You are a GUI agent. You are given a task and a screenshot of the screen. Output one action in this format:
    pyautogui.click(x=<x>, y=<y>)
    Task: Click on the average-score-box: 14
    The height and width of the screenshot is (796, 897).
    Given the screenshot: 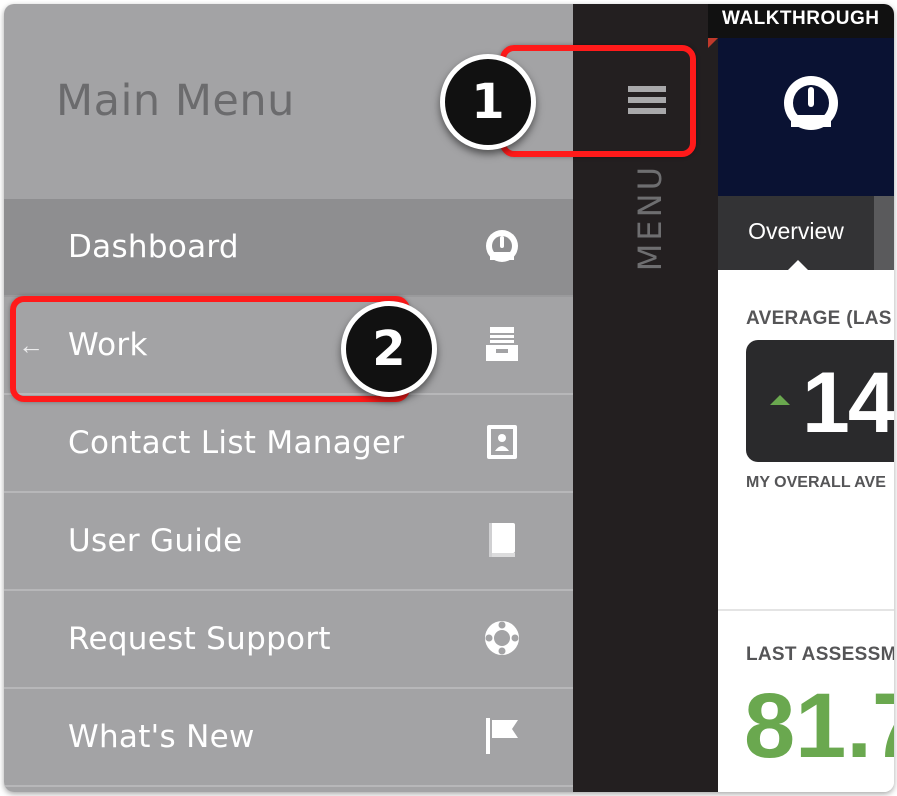 What is the action you would take?
    pyautogui.click(x=820, y=401)
    